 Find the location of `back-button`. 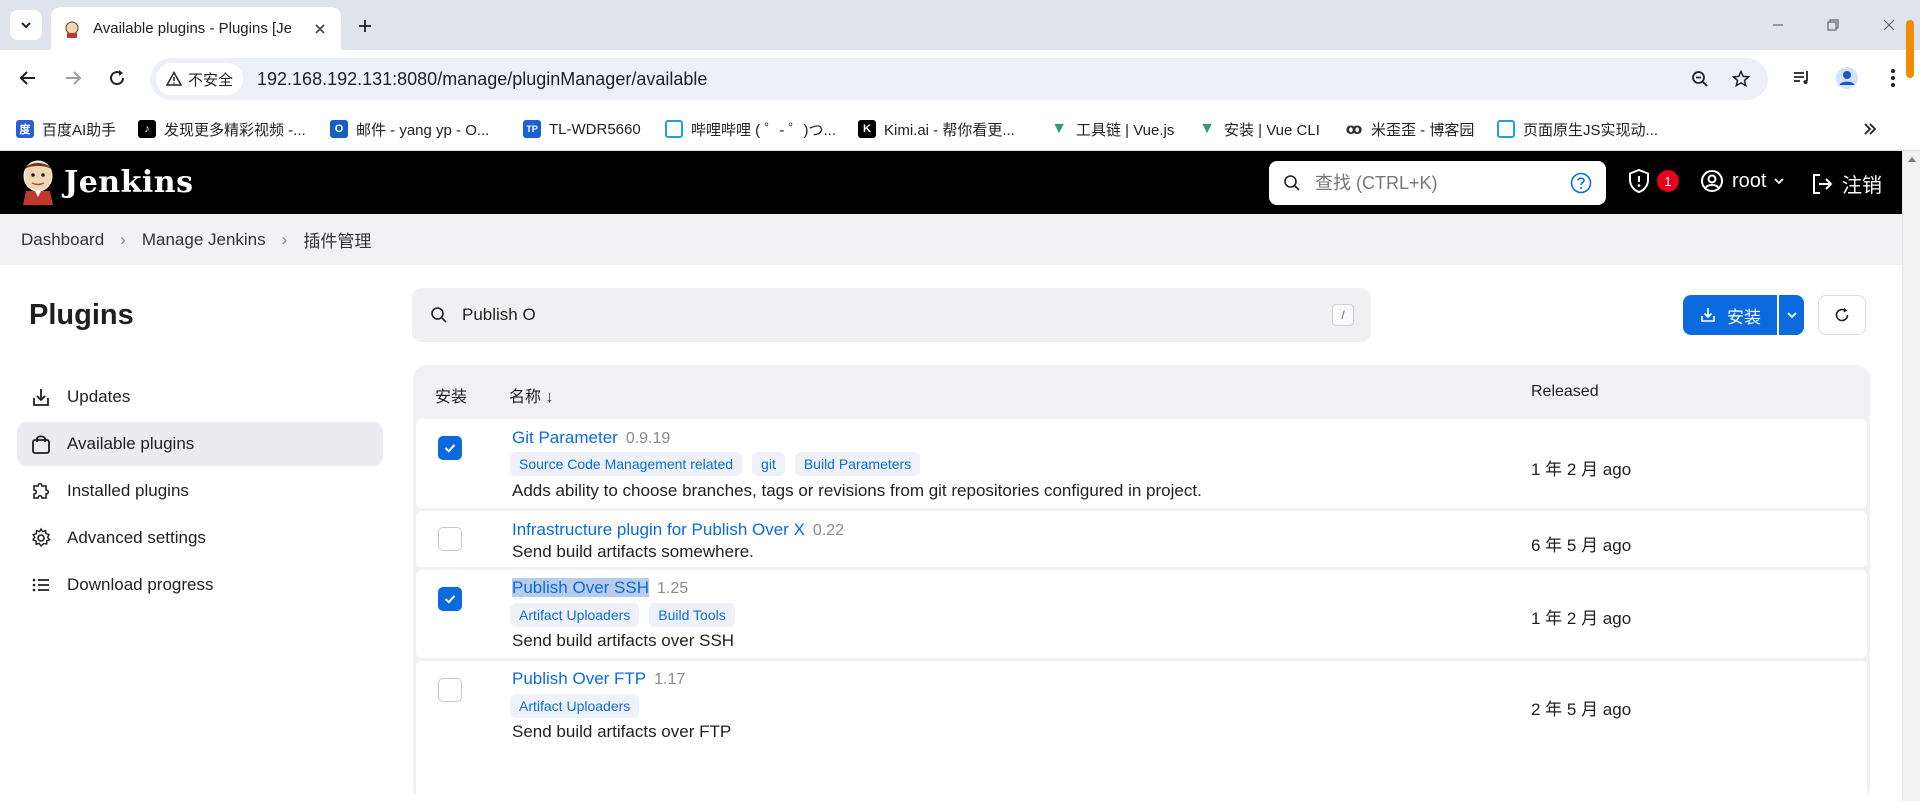

back-button is located at coordinates (28, 78).